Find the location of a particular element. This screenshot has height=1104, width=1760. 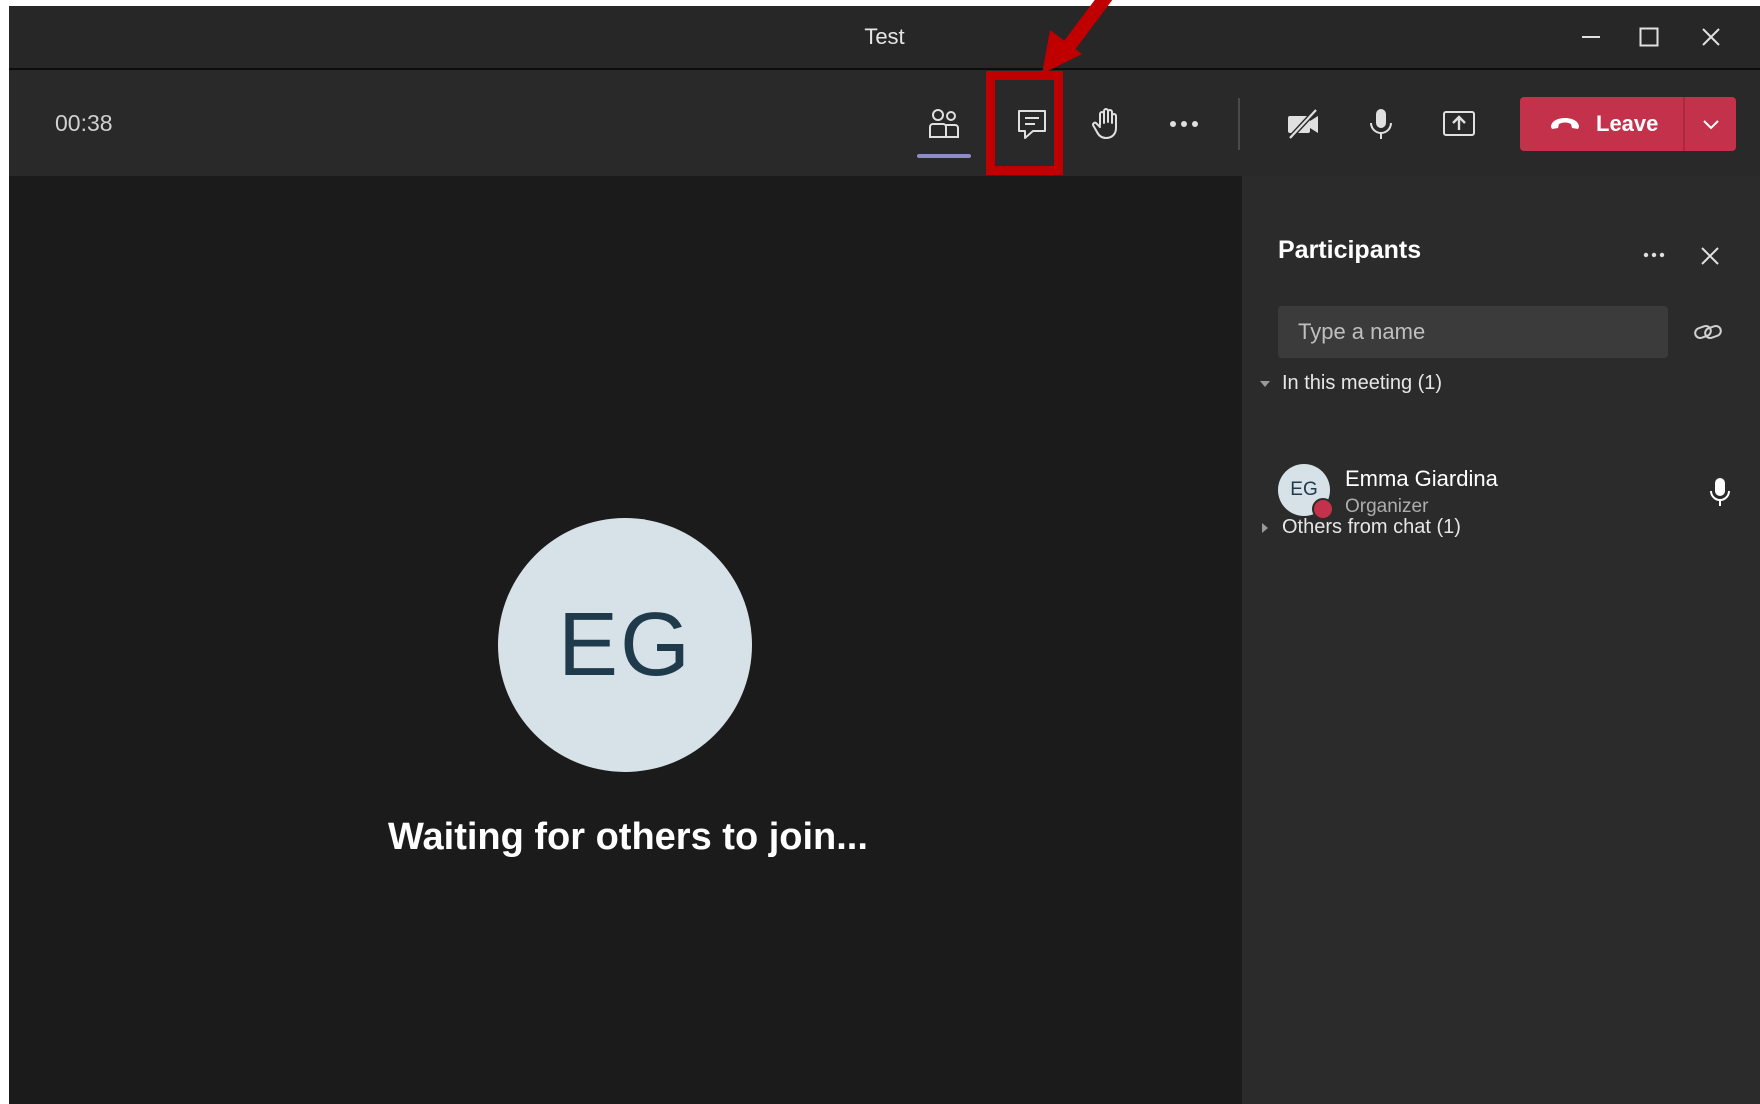

self-avatar-large: EG is located at coordinates (625, 645).